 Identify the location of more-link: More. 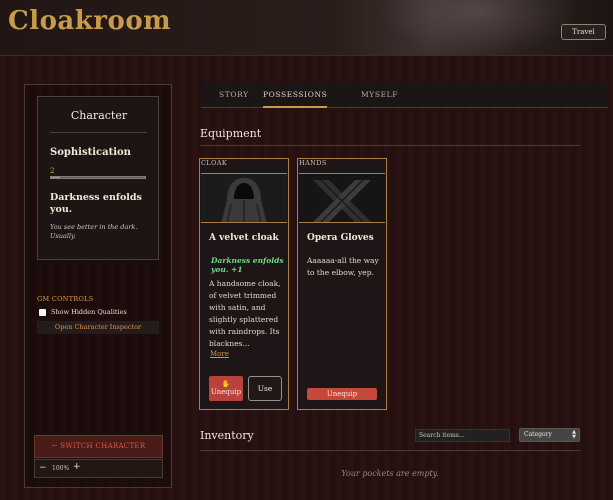
(219, 354).